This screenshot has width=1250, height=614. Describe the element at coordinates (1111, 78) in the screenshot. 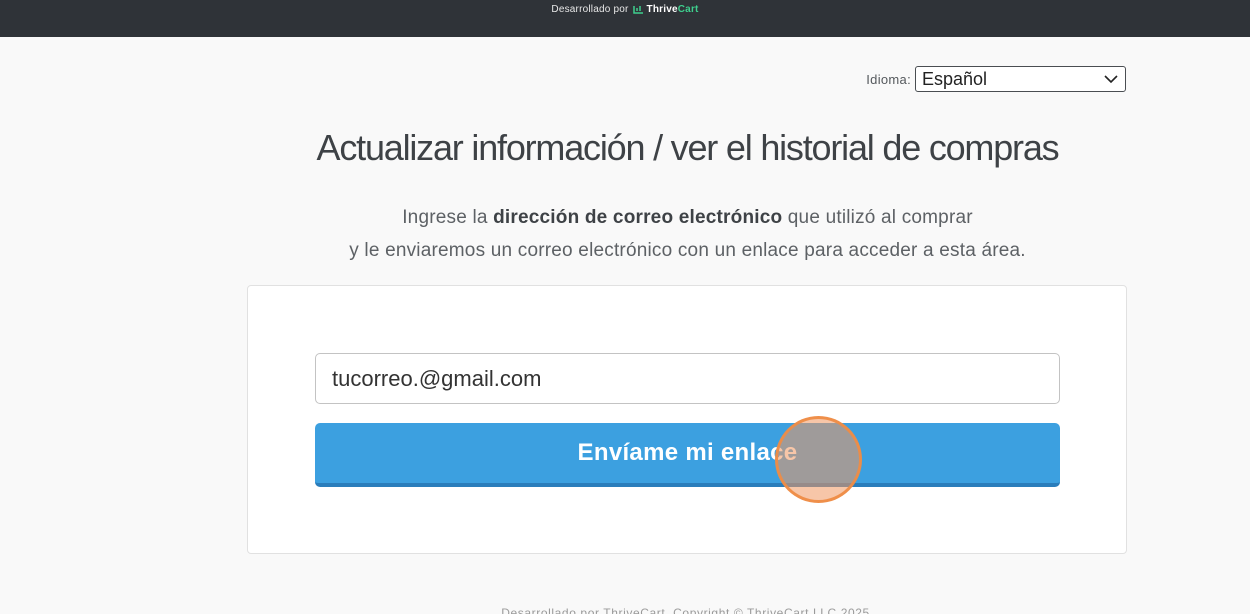

I see `chevron-down-icon` at that location.